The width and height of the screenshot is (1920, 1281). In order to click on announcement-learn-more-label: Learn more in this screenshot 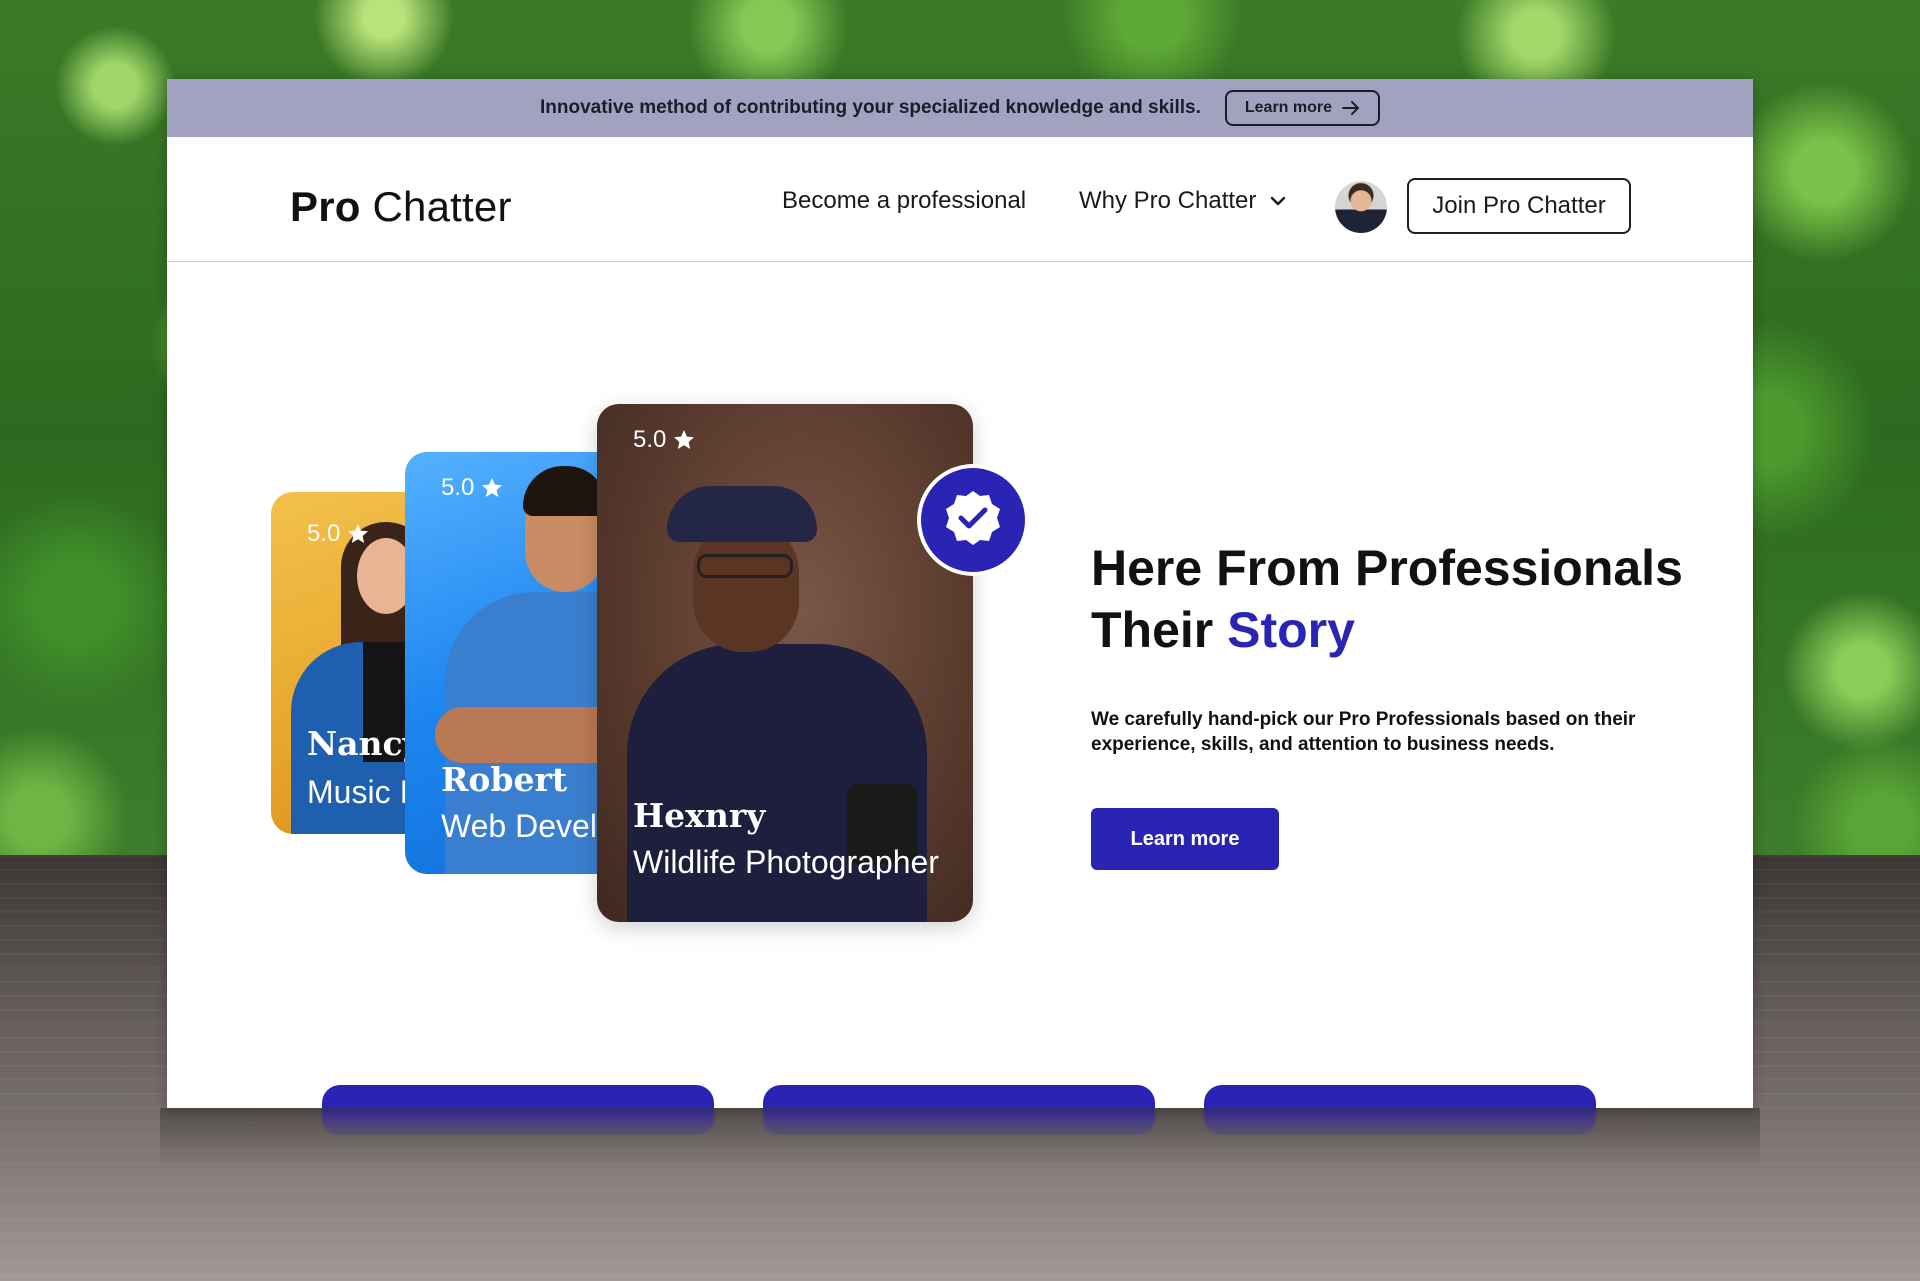, I will do `click(1288, 107)`.